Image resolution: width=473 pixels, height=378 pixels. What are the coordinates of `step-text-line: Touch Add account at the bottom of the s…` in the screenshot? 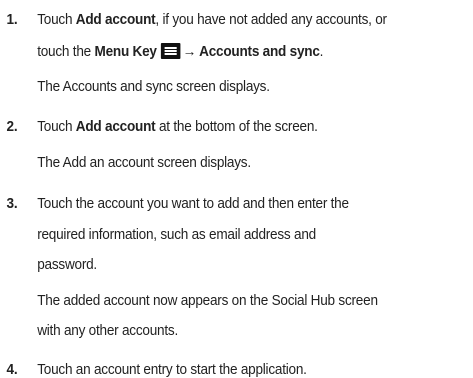 It's located at (177, 127).